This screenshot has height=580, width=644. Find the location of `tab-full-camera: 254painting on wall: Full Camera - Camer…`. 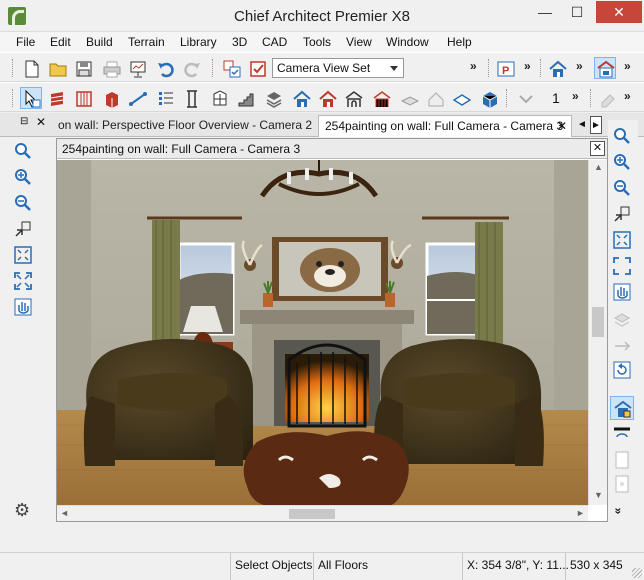

tab-full-camera: 254painting on wall: Full Camera - Camer… is located at coordinates (445, 126).